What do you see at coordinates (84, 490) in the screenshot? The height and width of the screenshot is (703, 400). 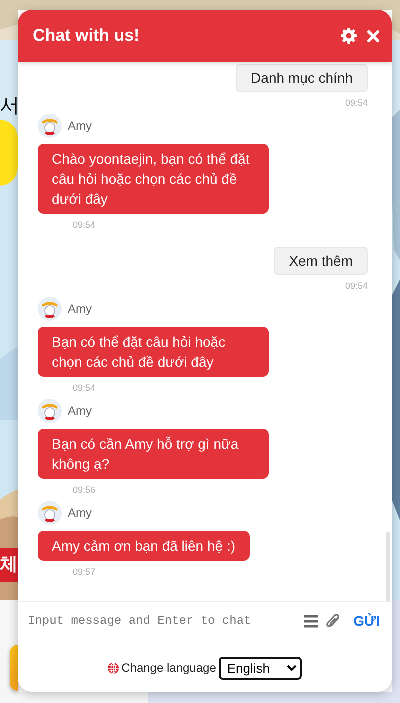 I see `message-time: 09:56` at bounding box center [84, 490].